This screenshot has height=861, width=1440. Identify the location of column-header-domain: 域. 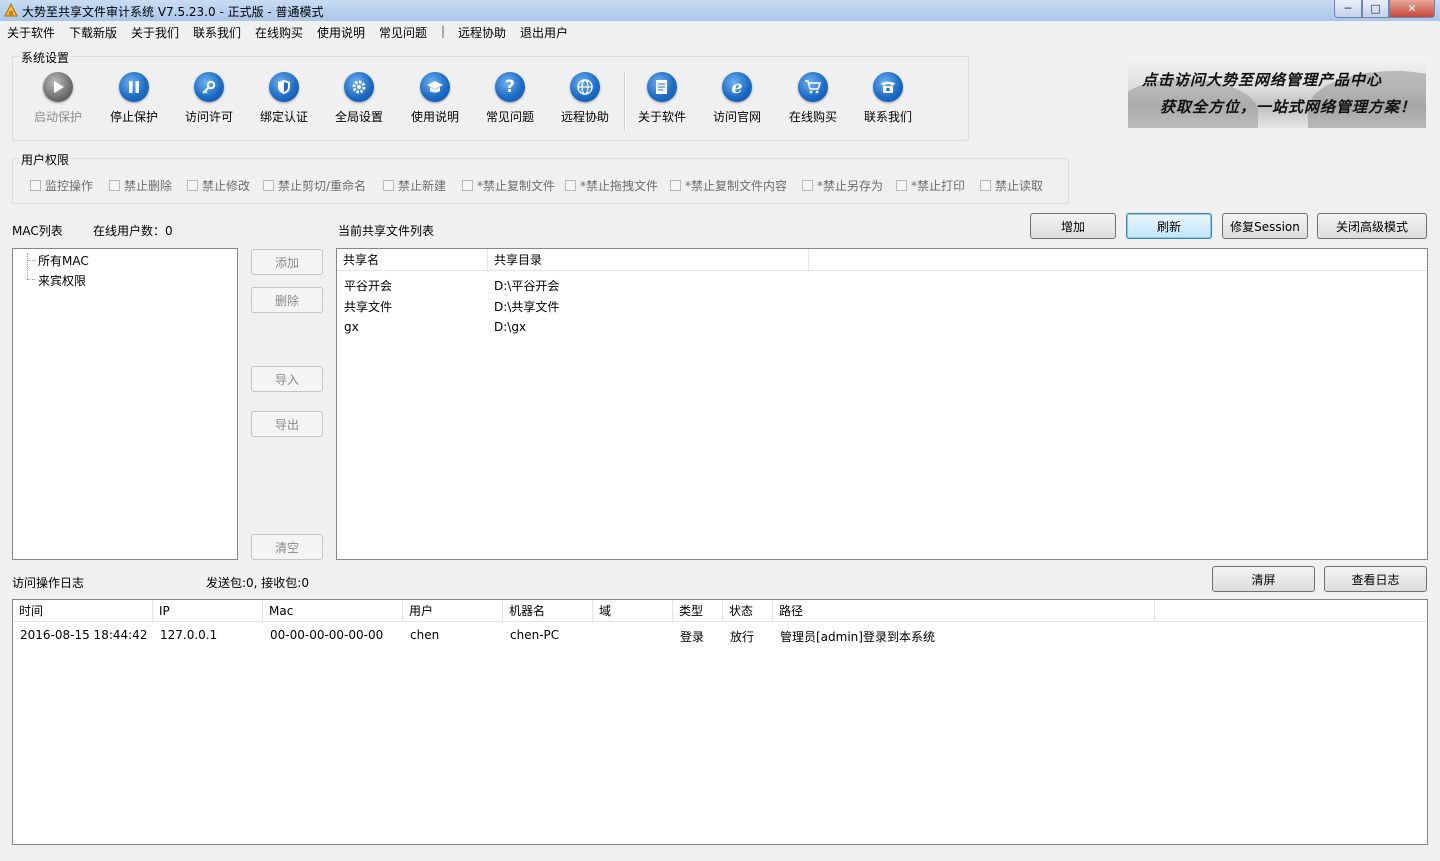
(633, 611).